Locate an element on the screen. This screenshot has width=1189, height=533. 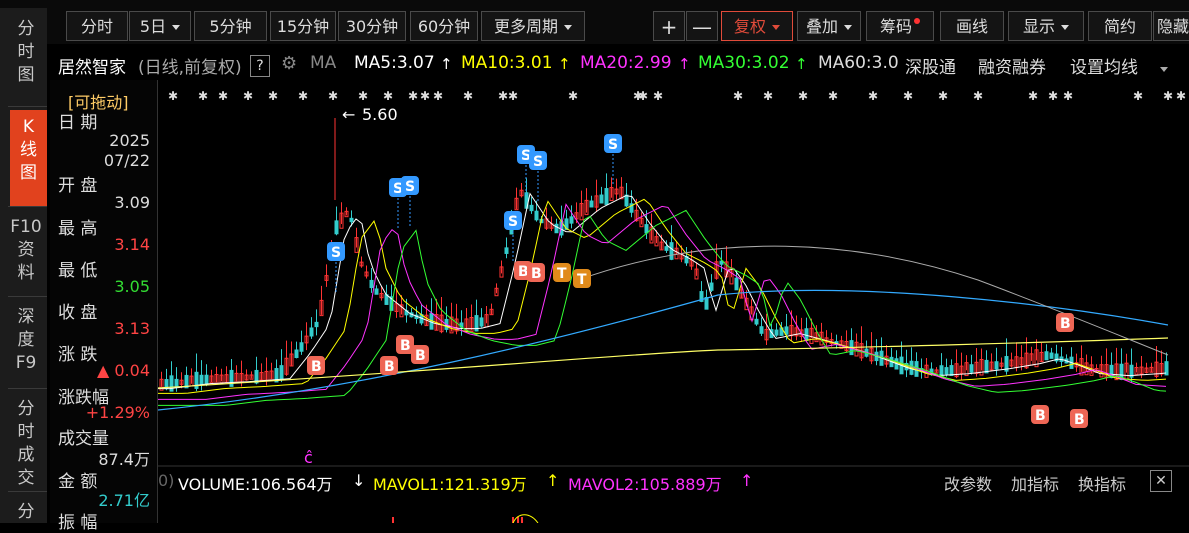
period-button-label: 5分钟 is located at coordinates (230, 26).